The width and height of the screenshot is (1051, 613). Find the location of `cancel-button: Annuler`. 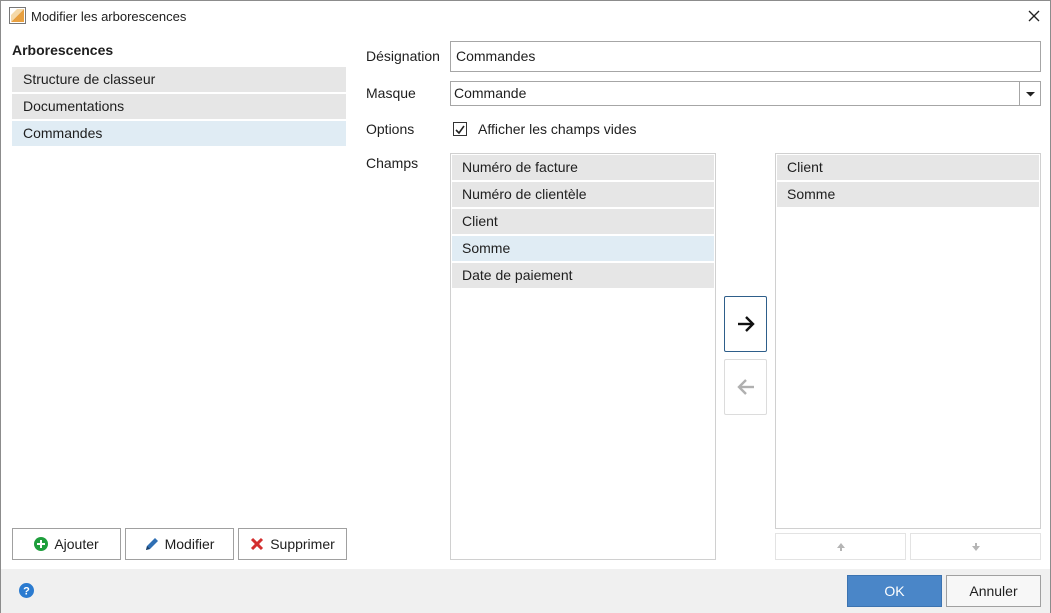

cancel-button: Annuler is located at coordinates (993, 591).